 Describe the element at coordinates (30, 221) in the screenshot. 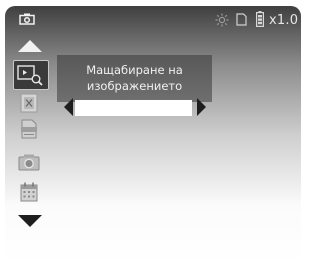

I see `scroll-down-arrow-icon` at that location.